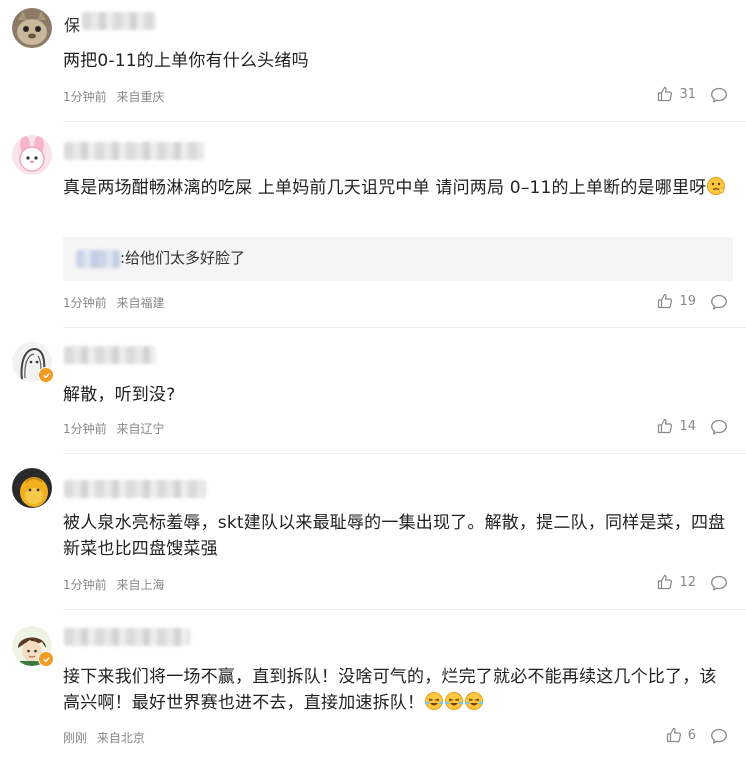  I want to click on yellow-character-avatar-icon, so click(32, 488).